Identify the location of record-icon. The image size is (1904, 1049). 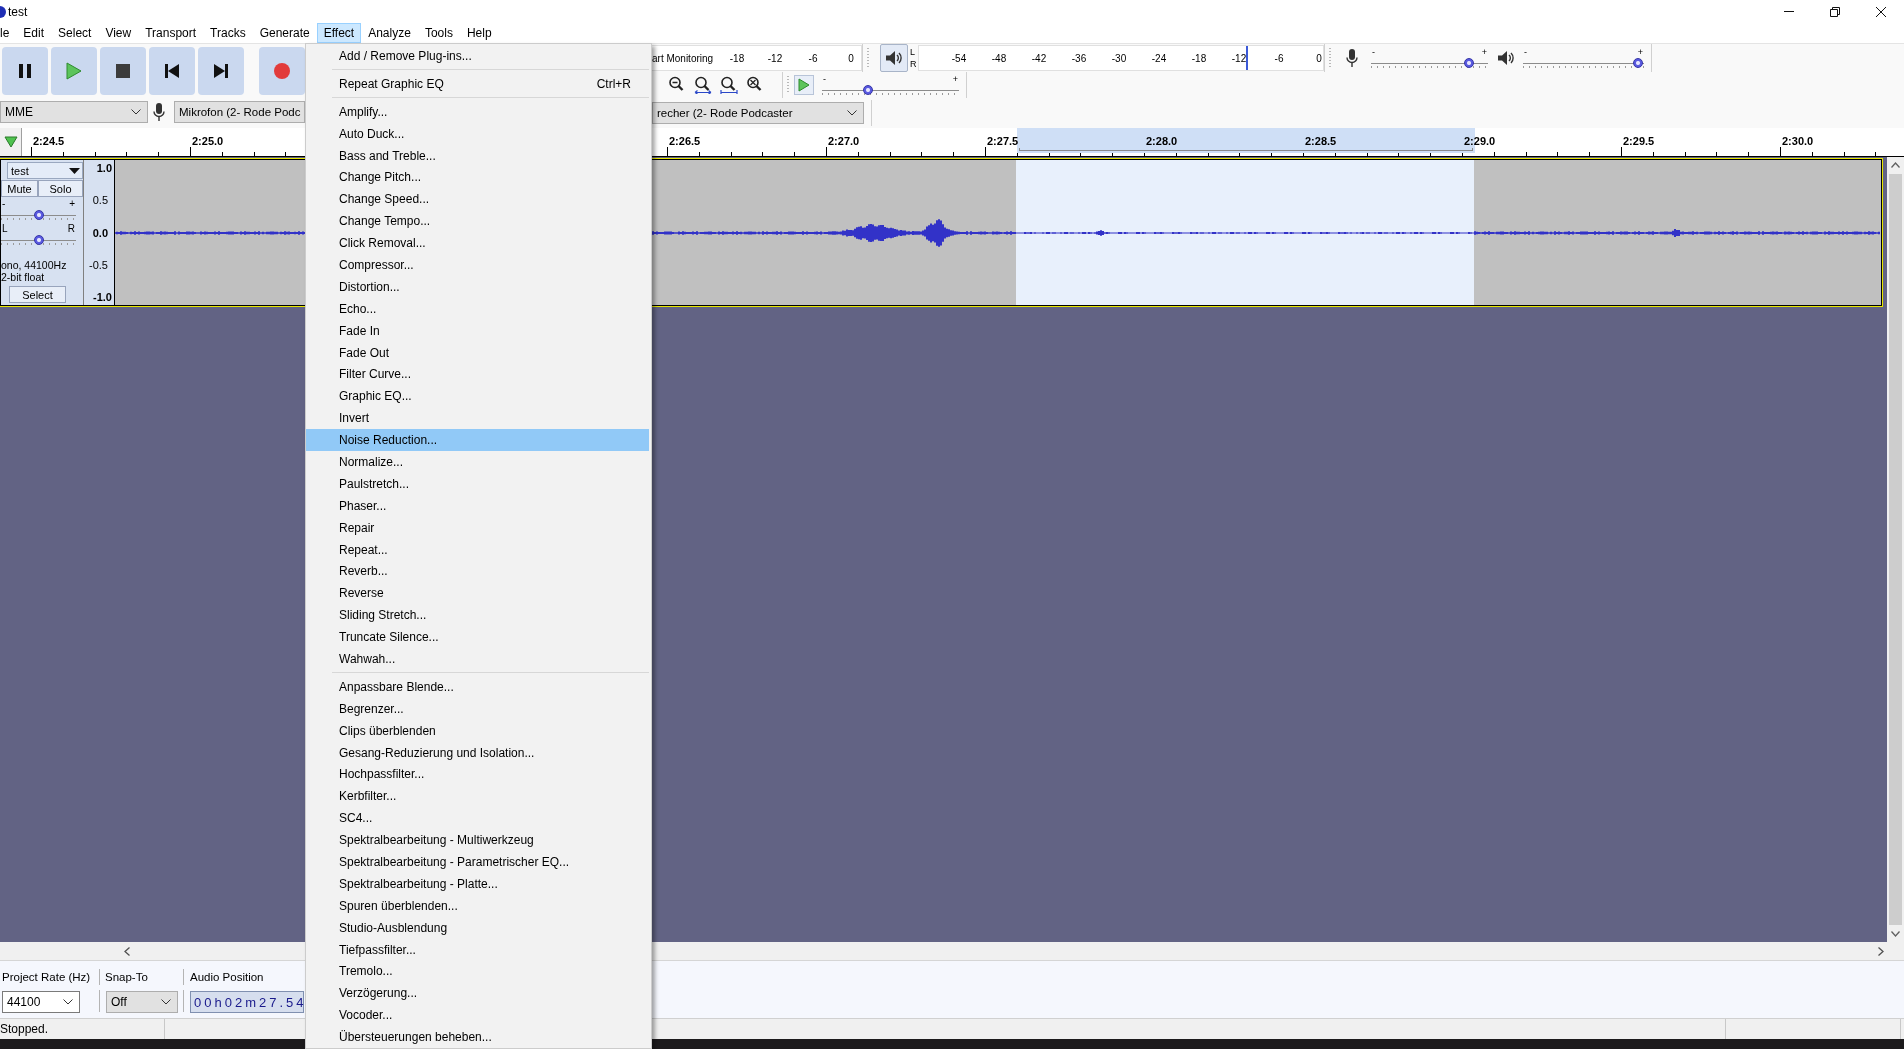
(282, 71).